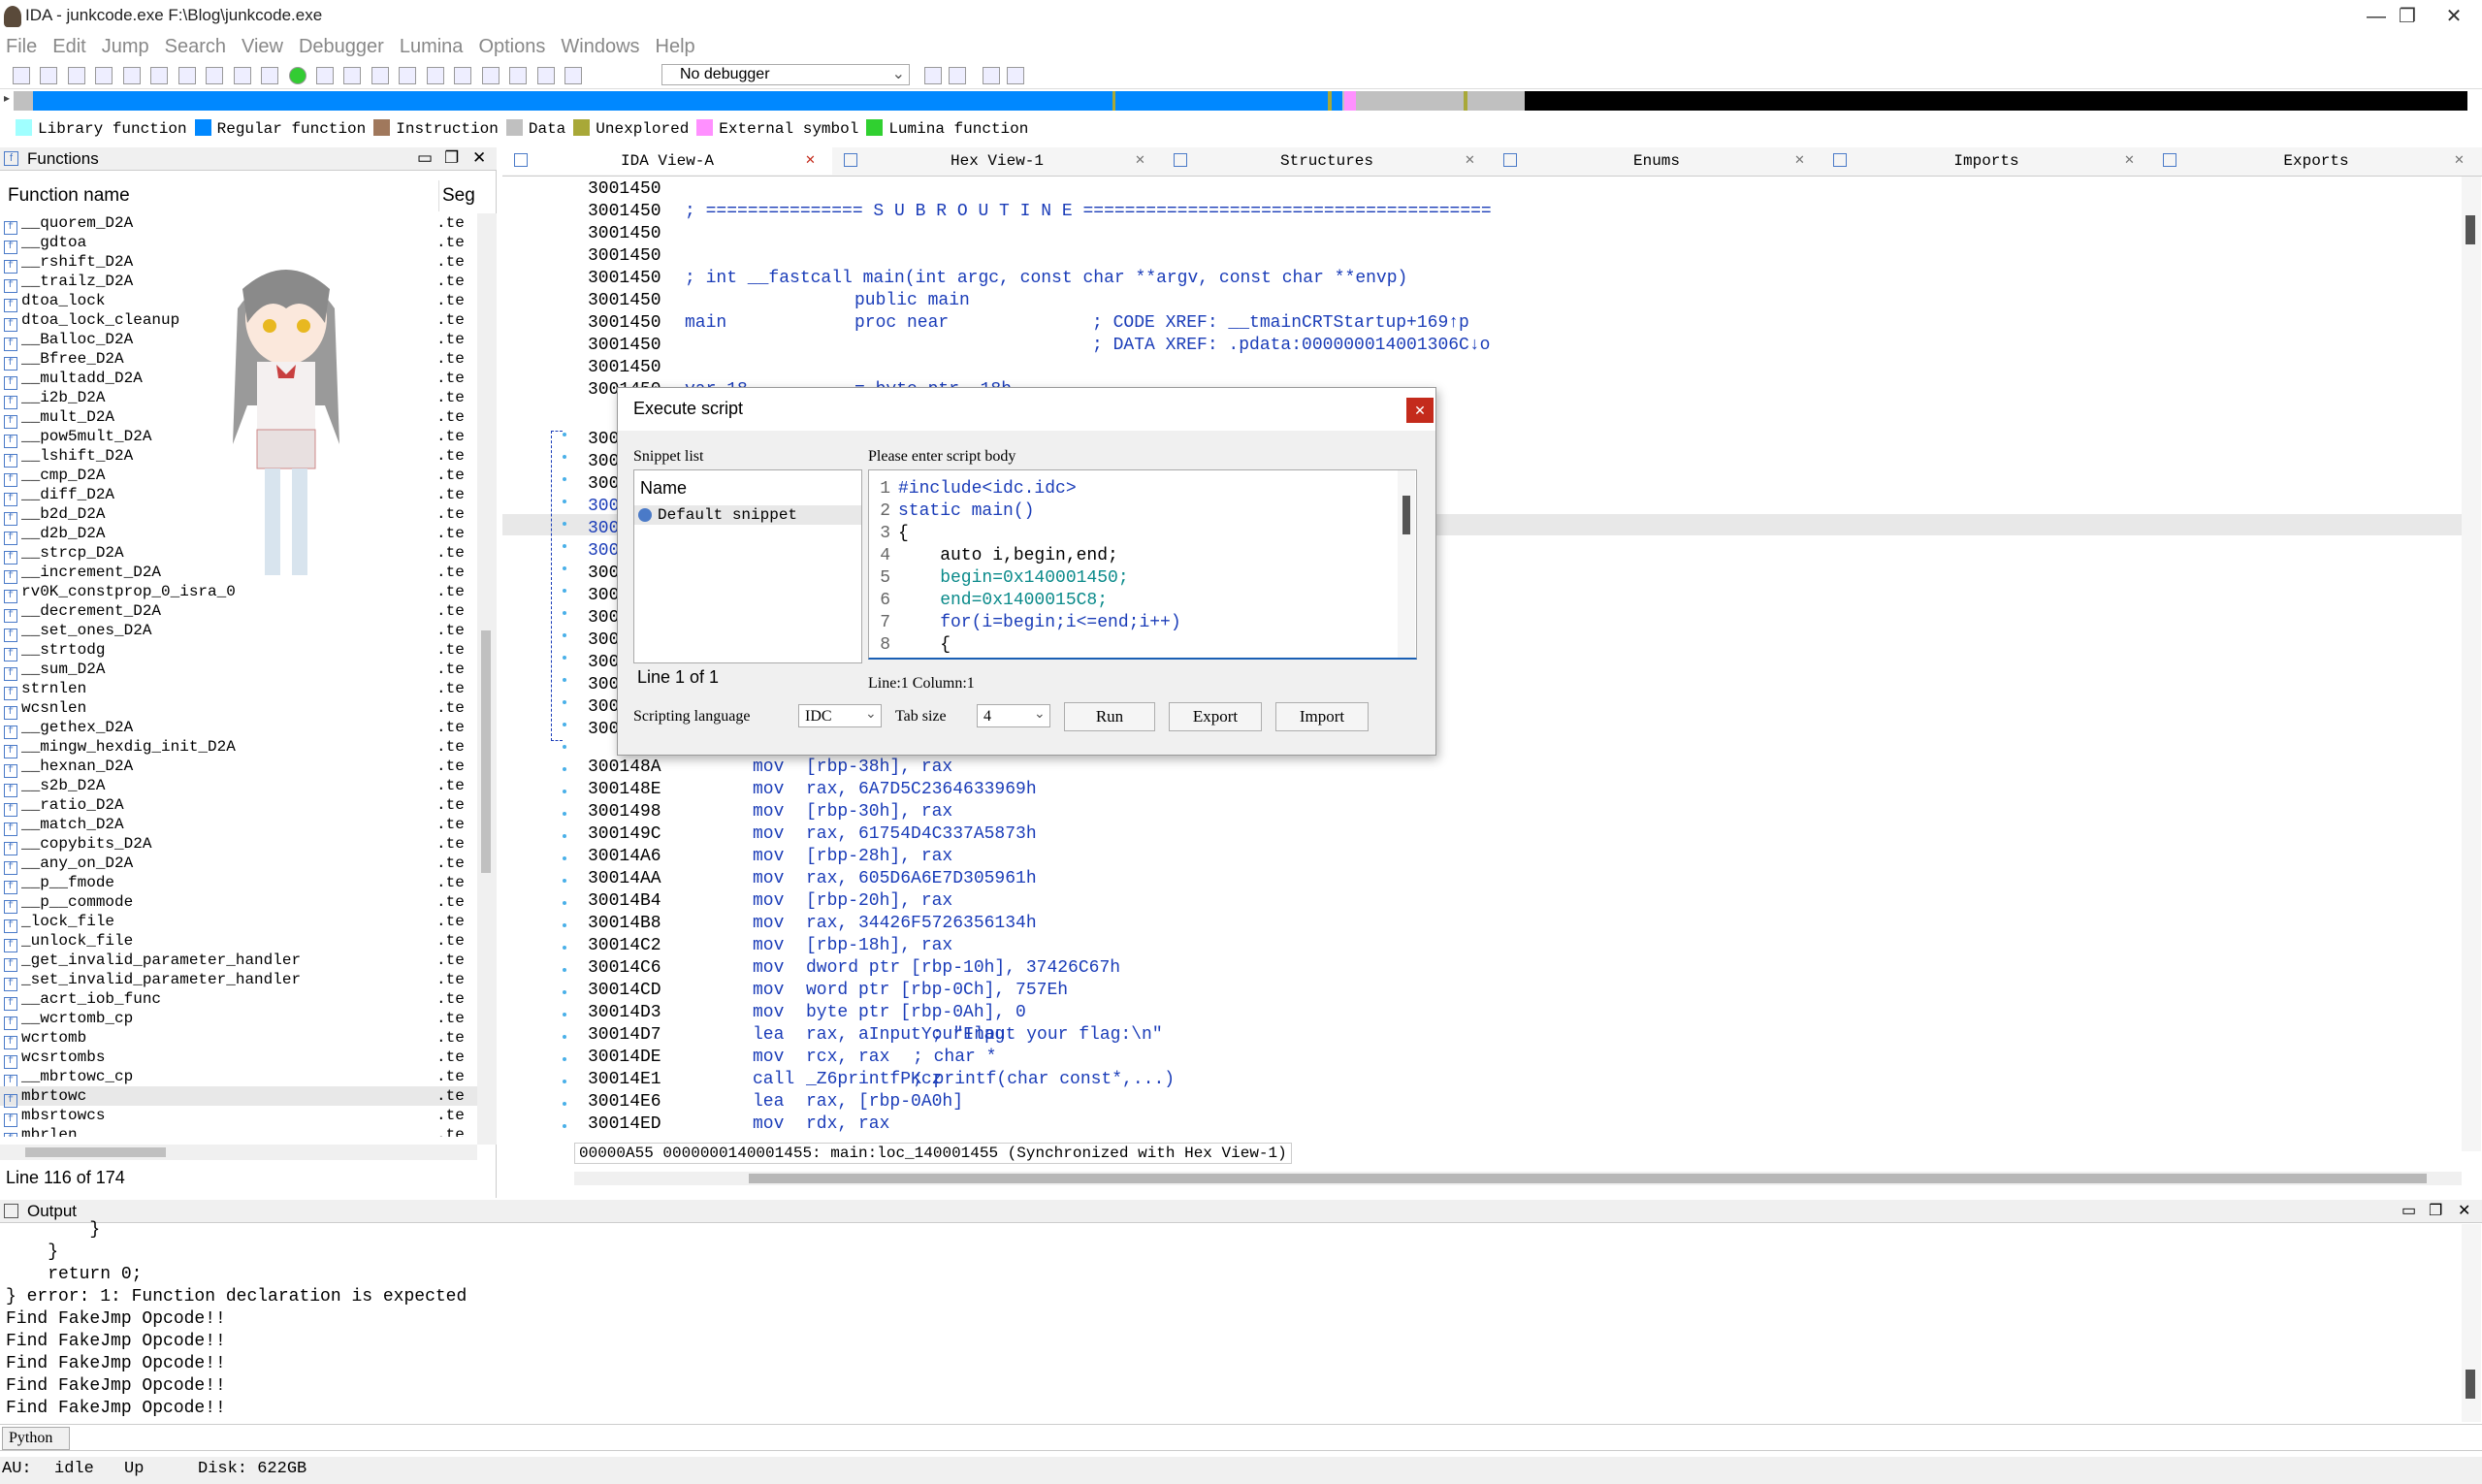 The width and height of the screenshot is (2482, 1484). I want to click on nav-arrow-icon: ▸, so click(9, 101).